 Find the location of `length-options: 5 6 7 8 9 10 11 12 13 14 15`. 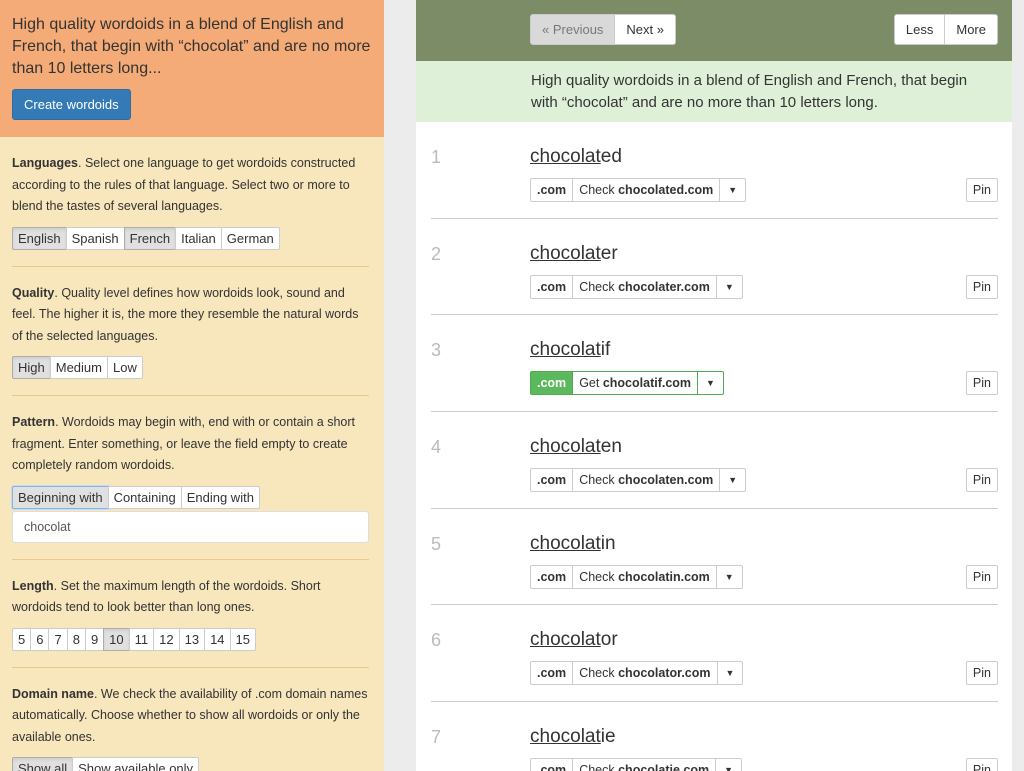

length-options: 5 6 7 8 9 10 11 12 13 14 15 is located at coordinates (134, 639).